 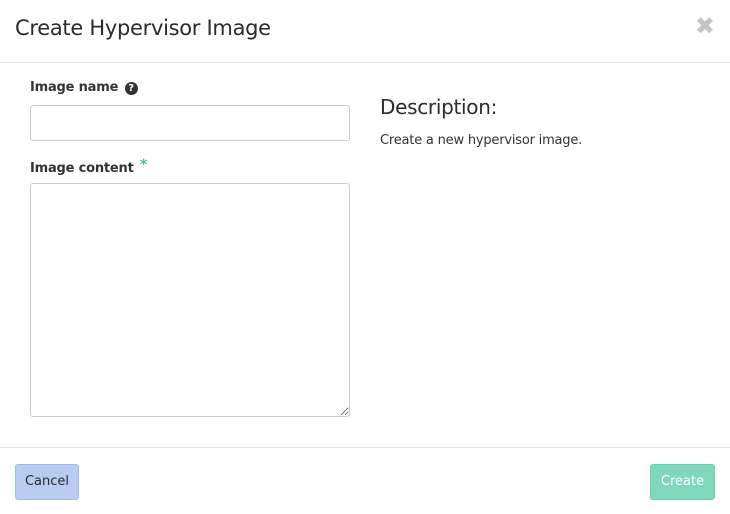 What do you see at coordinates (705, 26) in the screenshot?
I see `close-icon: ✖` at bounding box center [705, 26].